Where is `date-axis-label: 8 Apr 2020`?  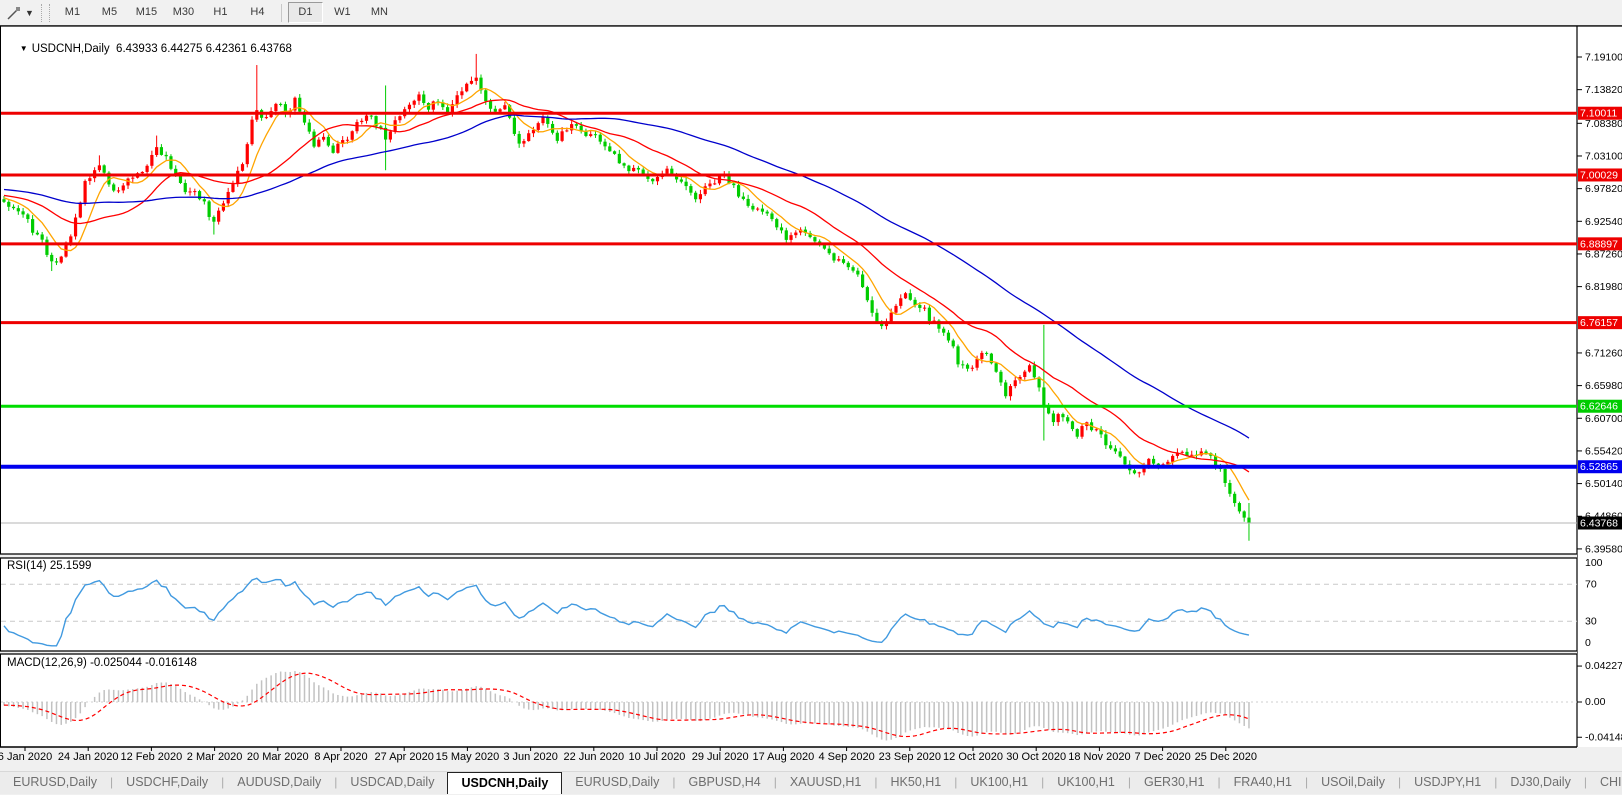 date-axis-label: 8 Apr 2020 is located at coordinates (340, 757).